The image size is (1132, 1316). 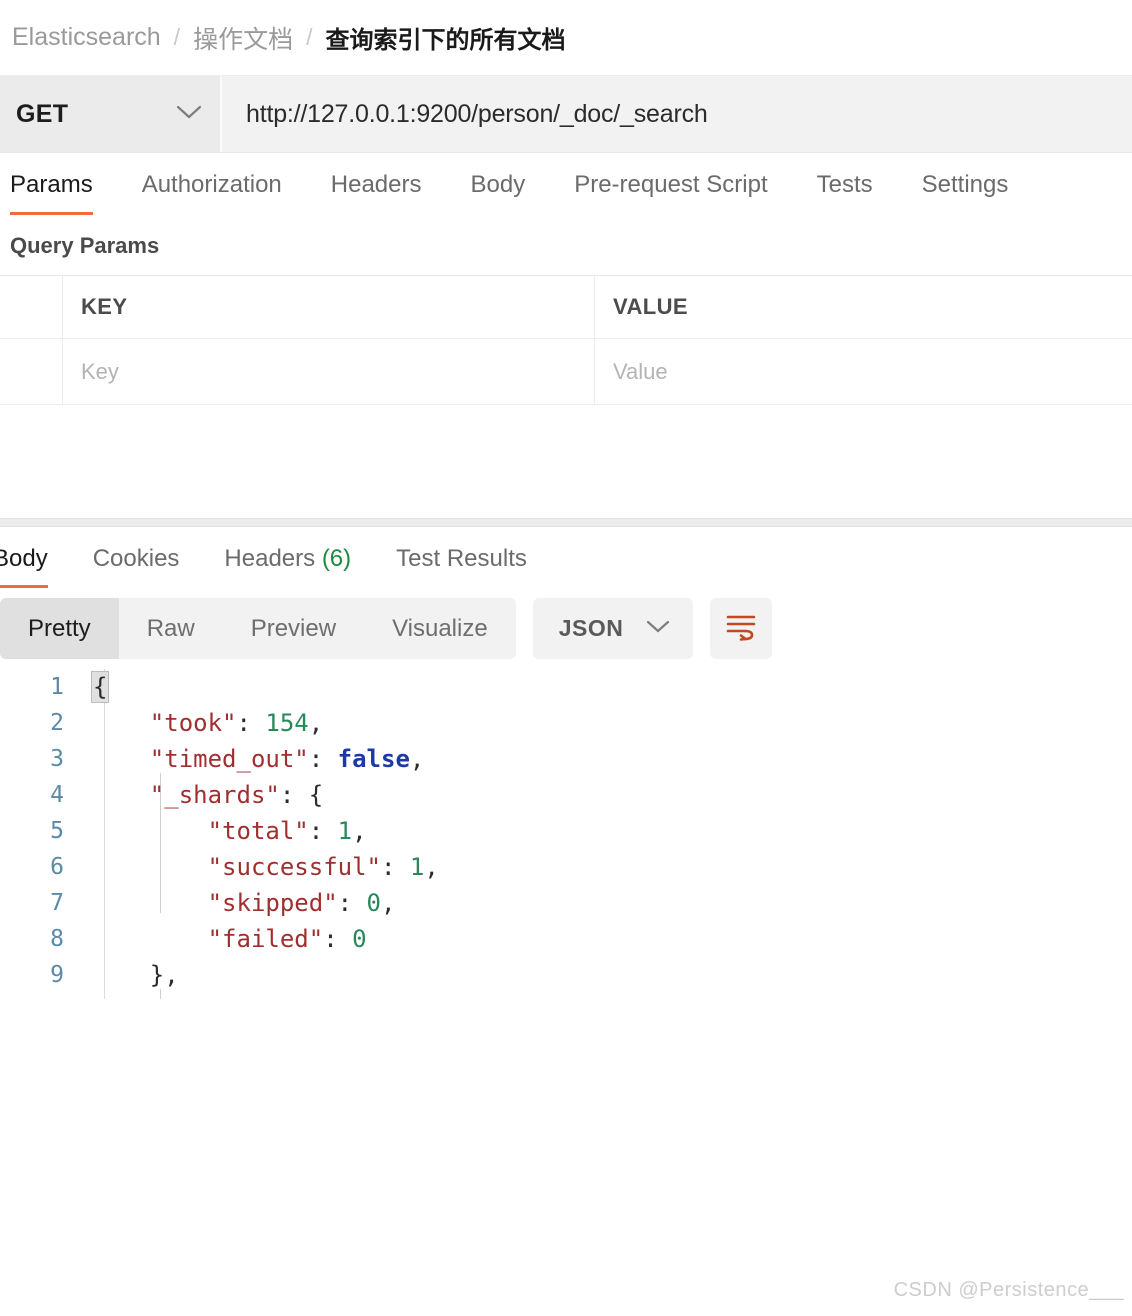 I want to click on code-token: "took", so click(x=164, y=723).